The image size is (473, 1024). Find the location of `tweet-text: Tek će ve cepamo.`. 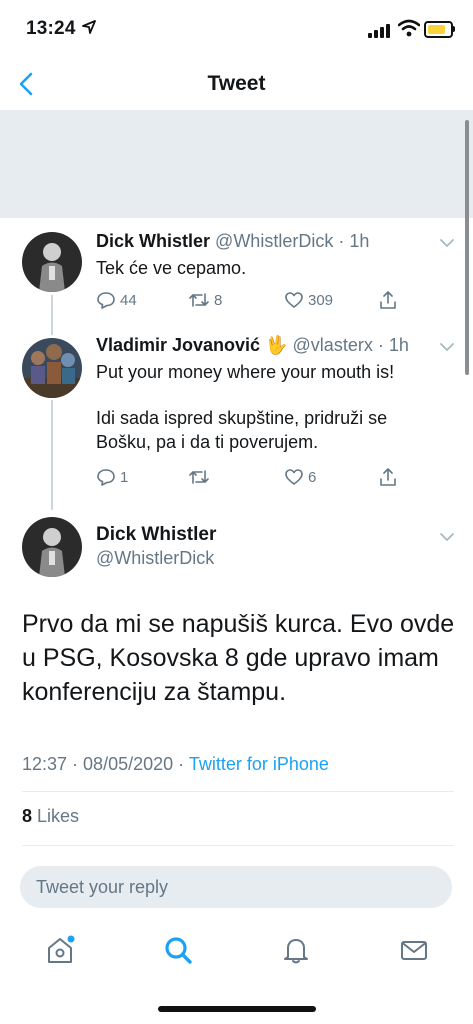

tweet-text: Tek će ve cepamo. is located at coordinates (171, 268).